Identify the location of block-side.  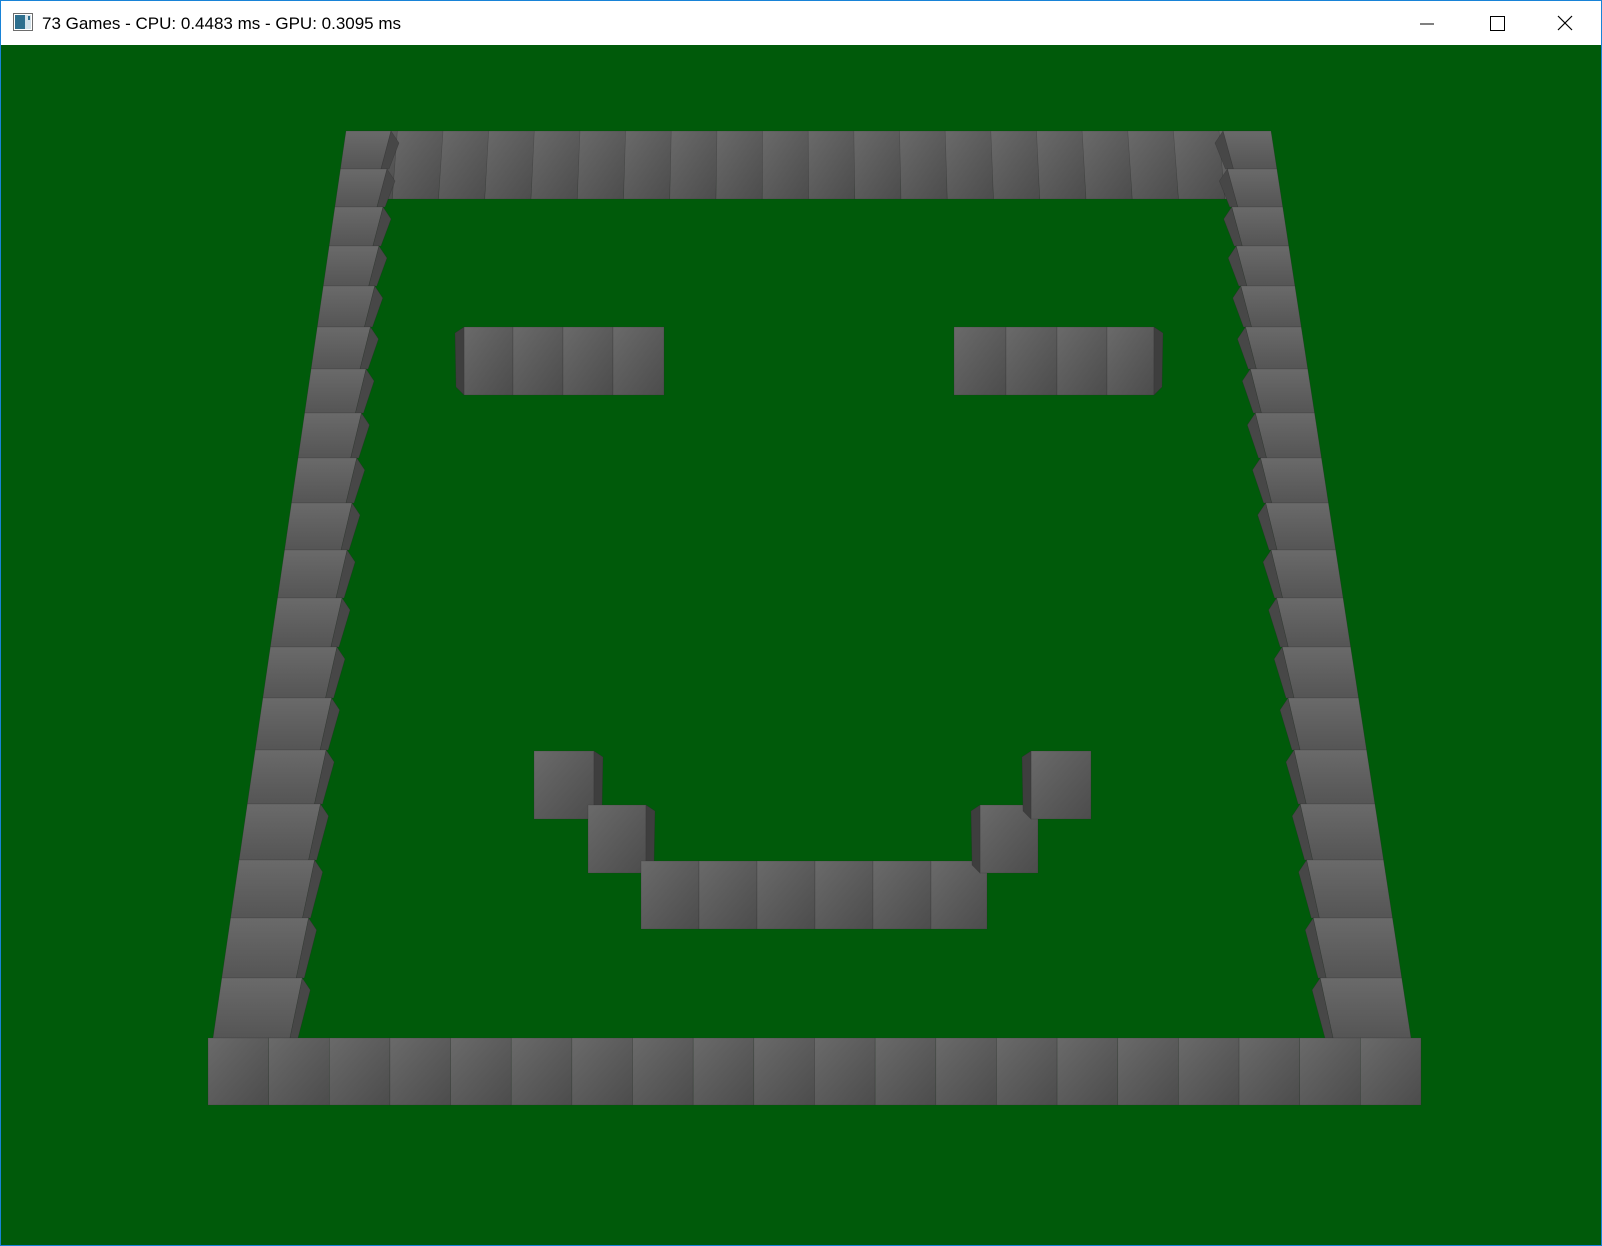
(975, 839).